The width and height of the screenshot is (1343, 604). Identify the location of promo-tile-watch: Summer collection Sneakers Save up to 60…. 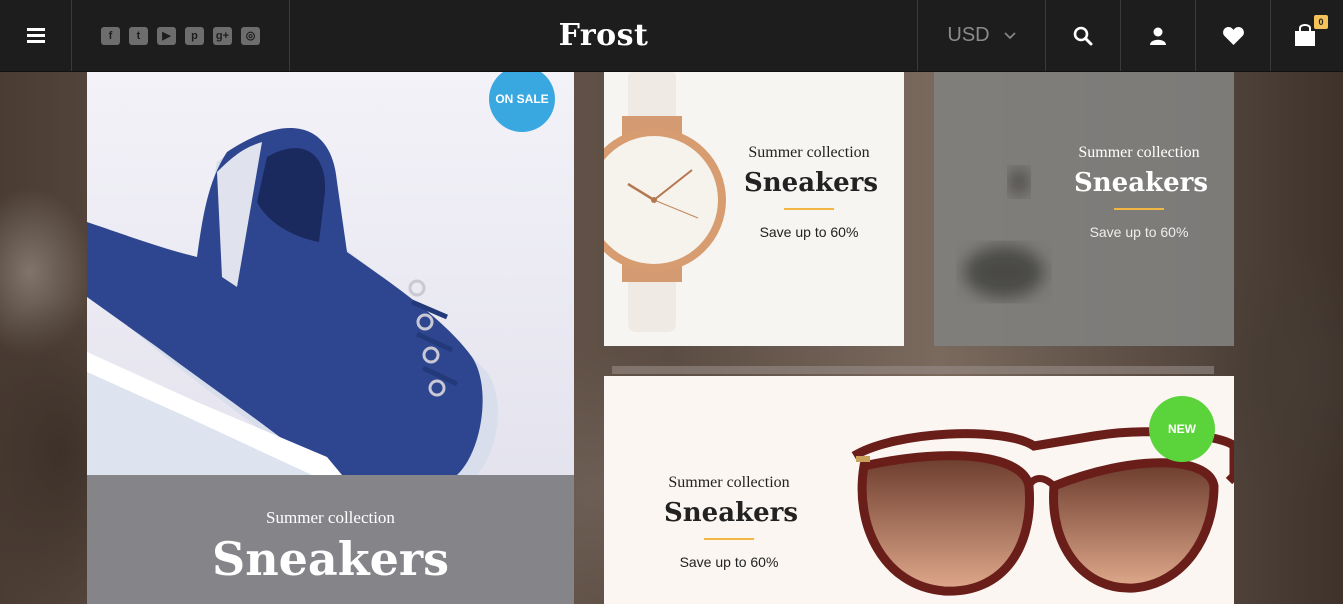
(754, 209).